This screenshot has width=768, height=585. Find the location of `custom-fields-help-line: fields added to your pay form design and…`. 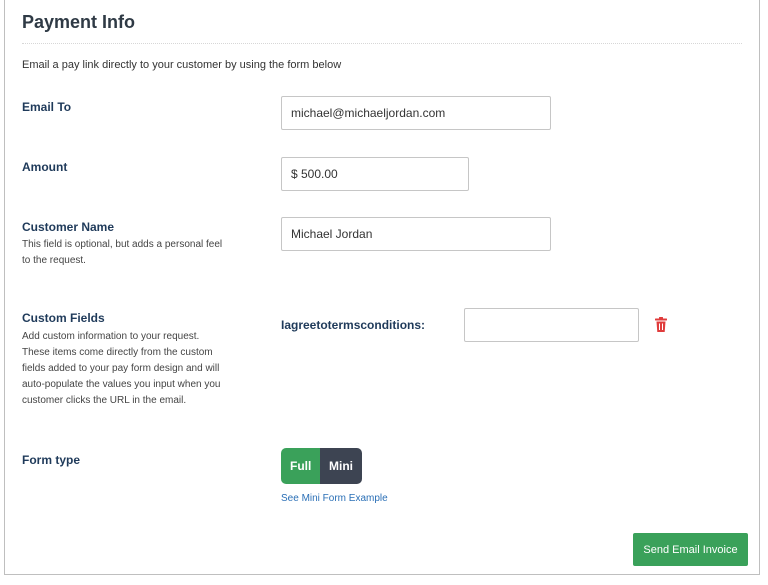

custom-fields-help-line: fields added to your pay form design and… is located at coordinates (121, 368).